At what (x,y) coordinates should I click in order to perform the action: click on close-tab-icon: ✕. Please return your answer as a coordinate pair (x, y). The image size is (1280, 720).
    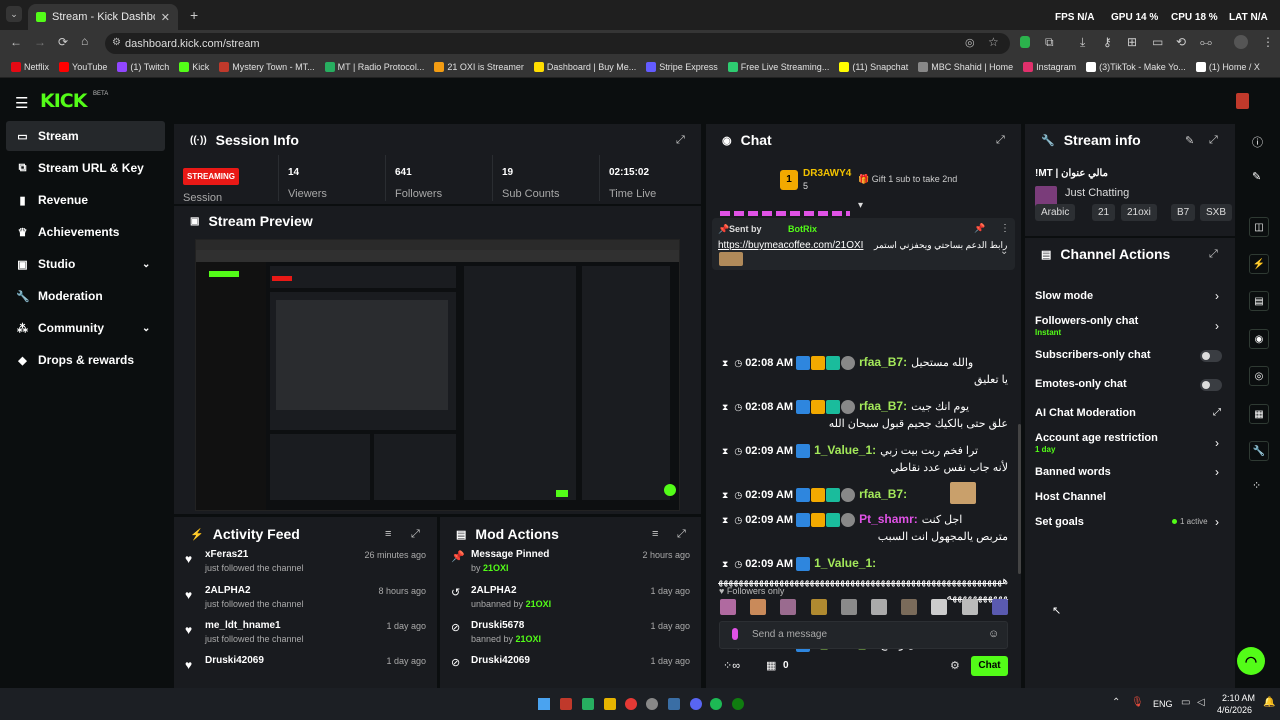
    Looking at the image, I should click on (165, 17).